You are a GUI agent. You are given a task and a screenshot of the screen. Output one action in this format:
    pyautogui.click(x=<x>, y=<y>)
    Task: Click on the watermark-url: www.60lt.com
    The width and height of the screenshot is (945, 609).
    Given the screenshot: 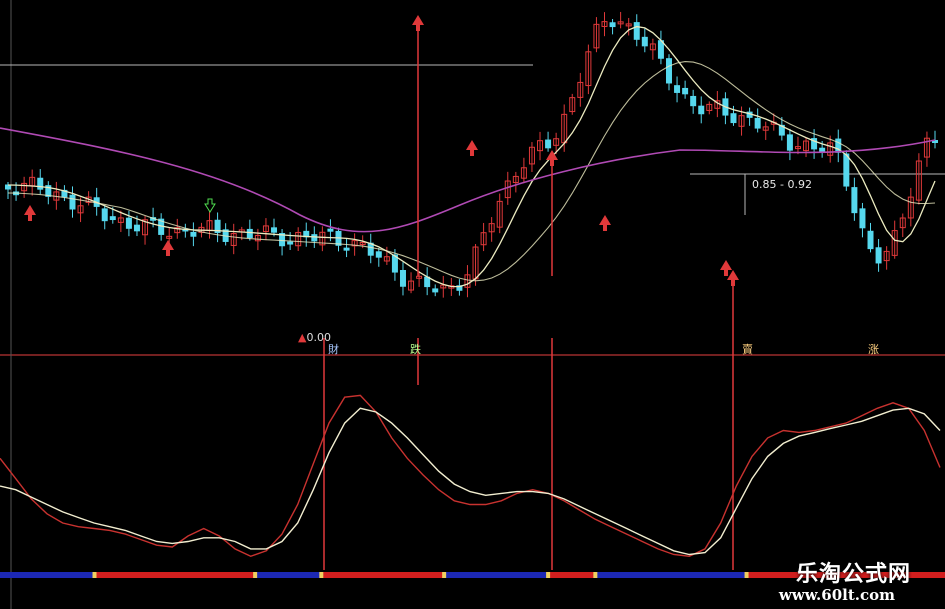 What is the action you would take?
    pyautogui.click(x=836, y=595)
    